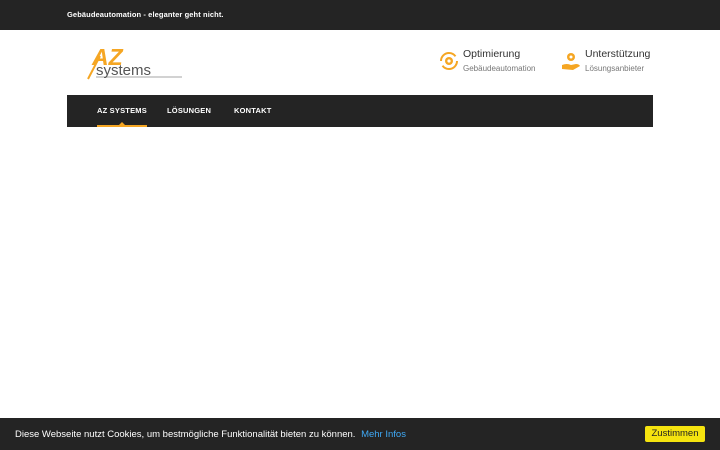 The width and height of the screenshot is (720, 450). Describe the element at coordinates (123, 70) in the screenshot. I see `logo-word: systems` at that location.